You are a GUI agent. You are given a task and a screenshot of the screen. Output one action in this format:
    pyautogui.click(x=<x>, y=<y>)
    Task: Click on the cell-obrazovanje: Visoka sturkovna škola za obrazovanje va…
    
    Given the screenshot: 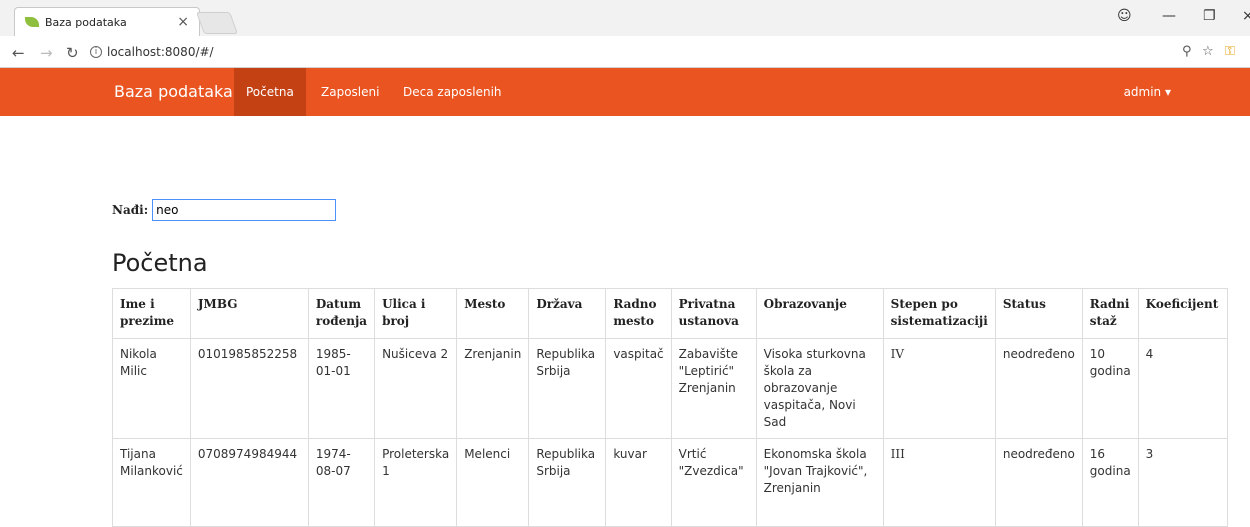 What is the action you would take?
    pyautogui.click(x=819, y=388)
    